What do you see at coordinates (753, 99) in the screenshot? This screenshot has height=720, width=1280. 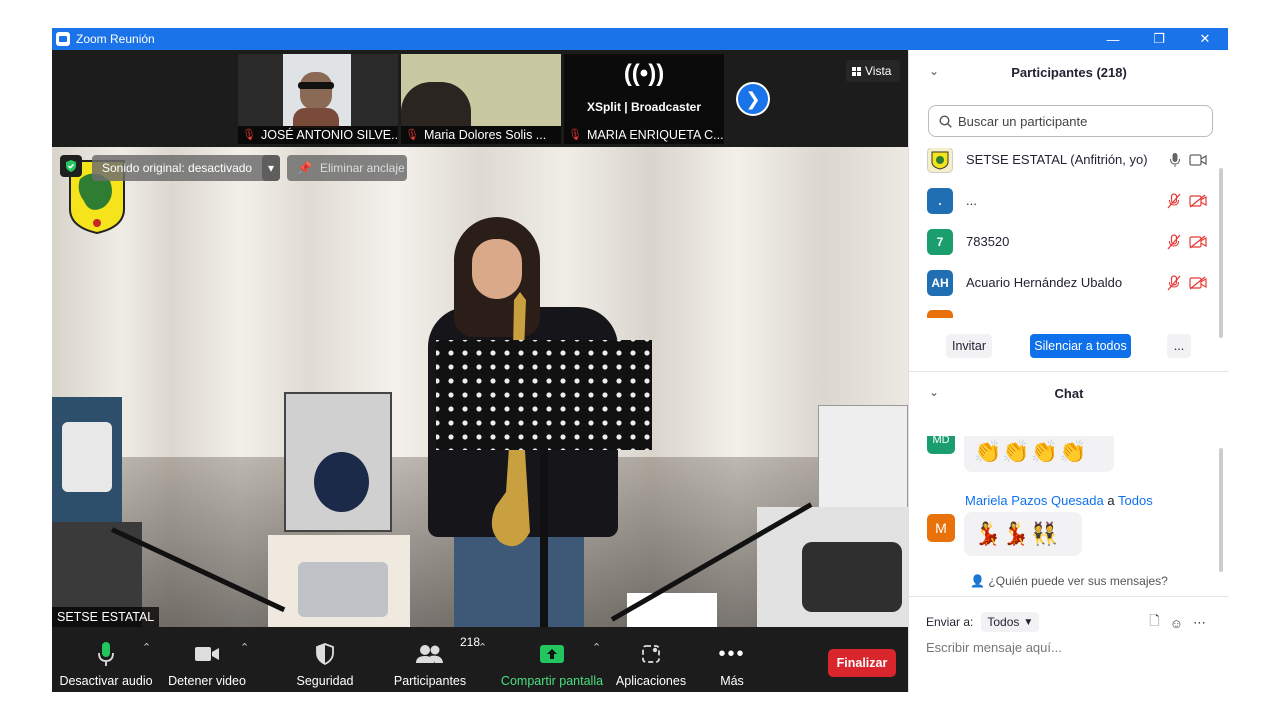 I see `next-page-arrow-icon: ❯` at bounding box center [753, 99].